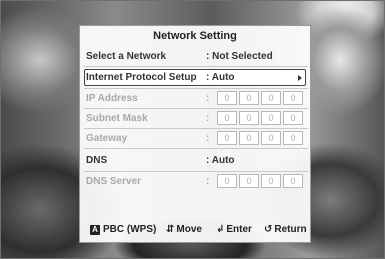 This screenshot has height=259, width=385. What do you see at coordinates (195, 138) in the screenshot?
I see `row-gateway: Gateway : 0 0 0 0` at bounding box center [195, 138].